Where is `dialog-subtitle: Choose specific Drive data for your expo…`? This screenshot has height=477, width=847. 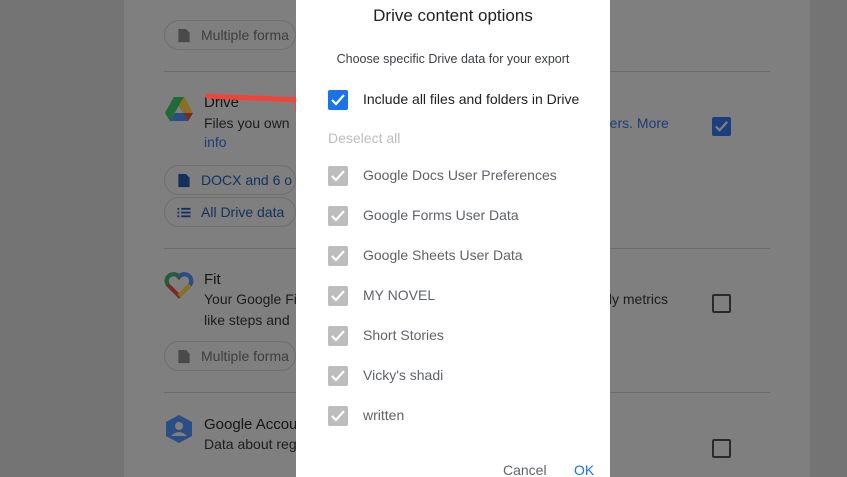 dialog-subtitle: Choose specific Drive data for your expo… is located at coordinates (453, 59).